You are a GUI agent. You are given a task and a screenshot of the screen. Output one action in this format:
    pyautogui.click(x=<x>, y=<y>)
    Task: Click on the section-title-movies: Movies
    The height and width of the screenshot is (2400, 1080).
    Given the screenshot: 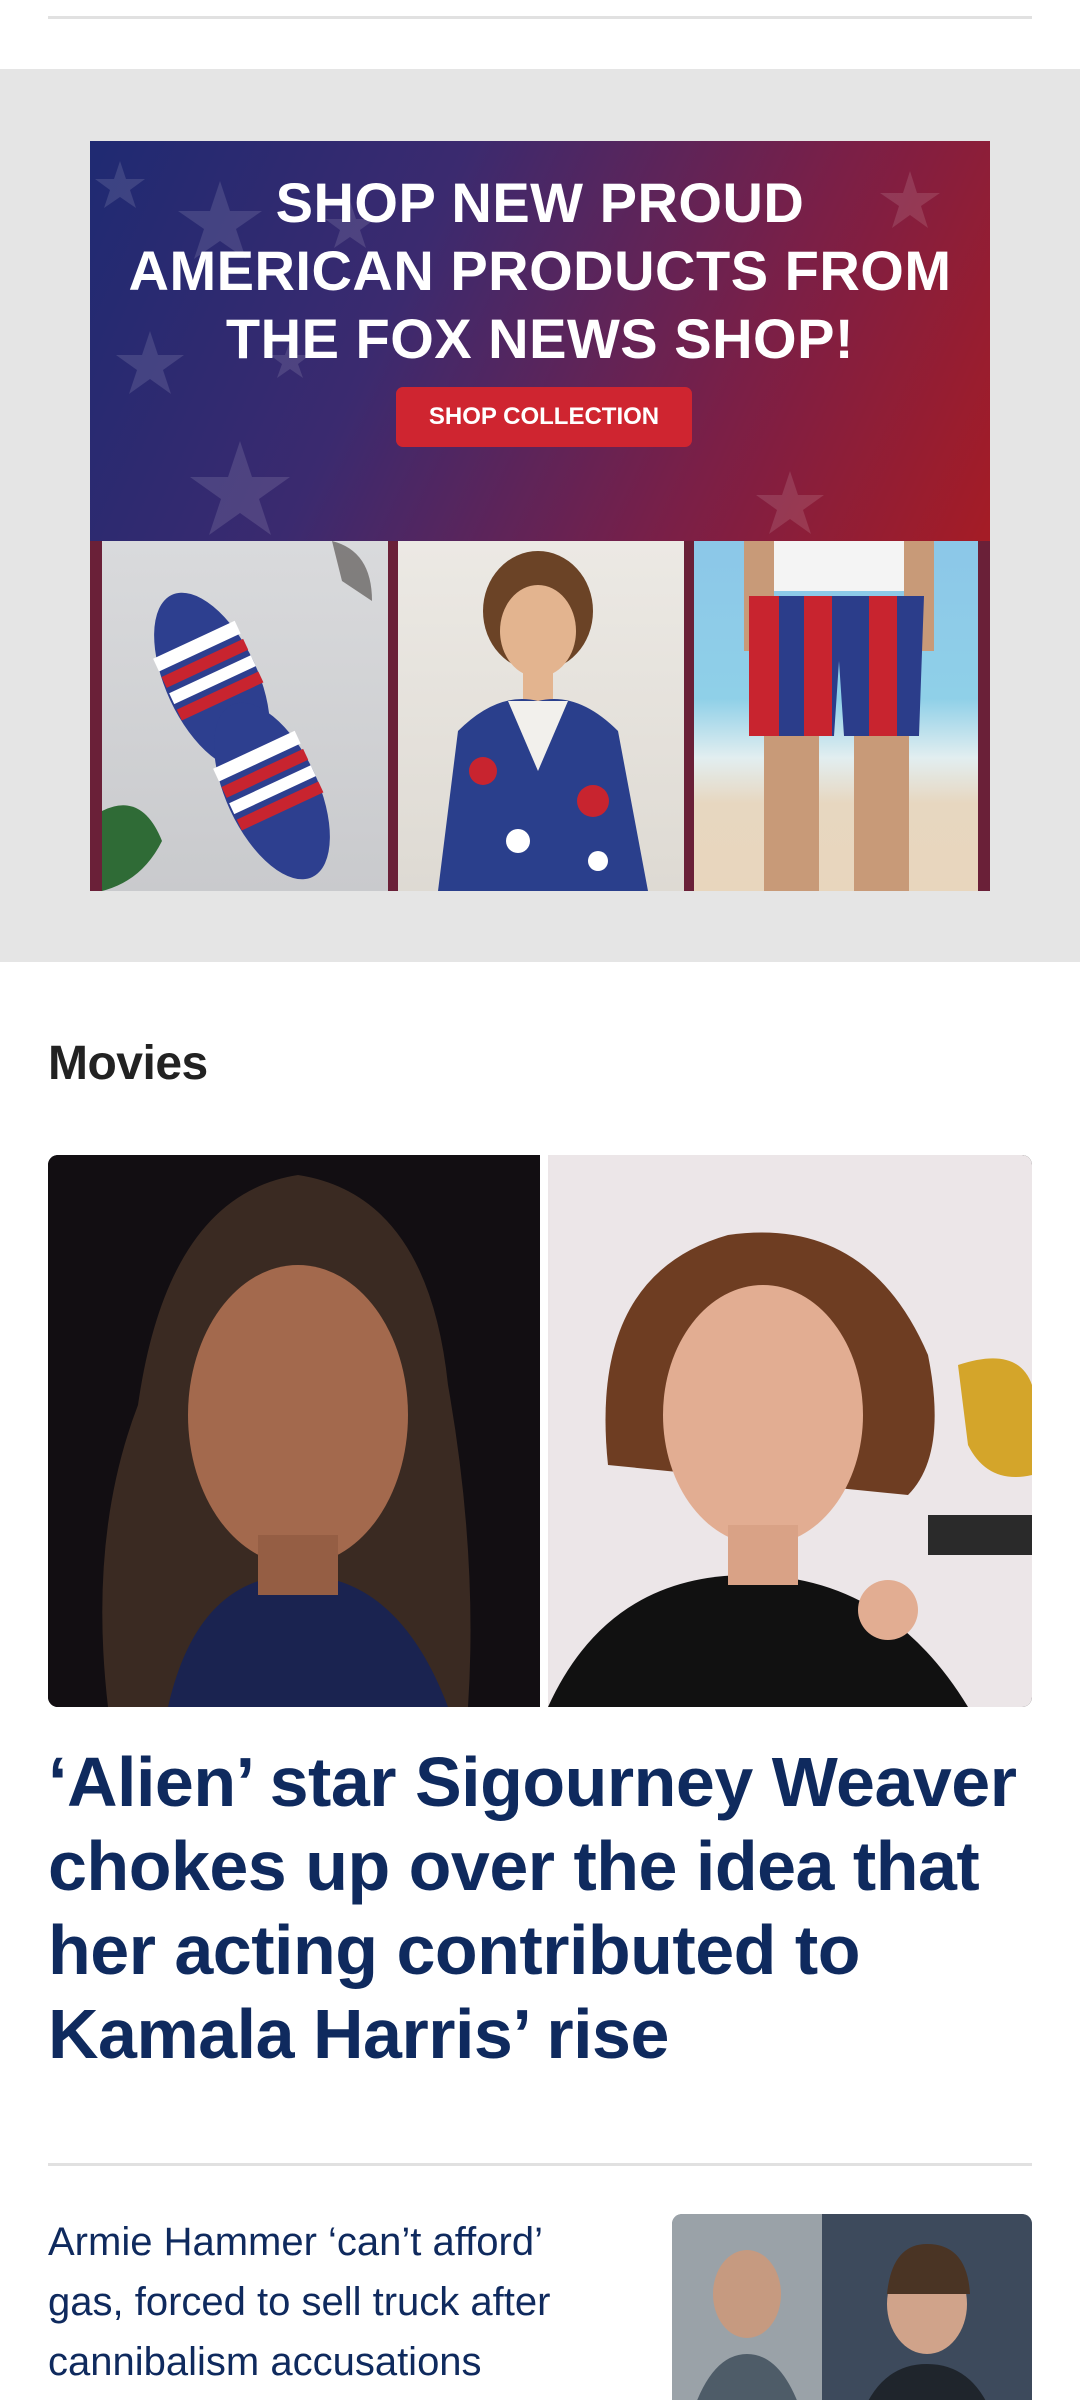 What is the action you would take?
    pyautogui.click(x=128, y=1063)
    